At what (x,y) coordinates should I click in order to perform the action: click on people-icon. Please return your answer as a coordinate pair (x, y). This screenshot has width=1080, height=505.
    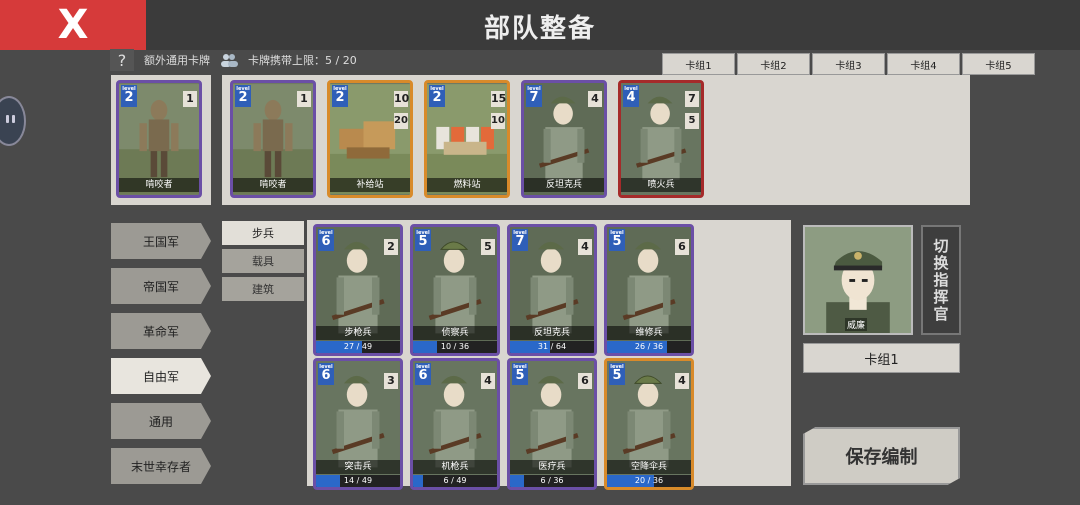
    Looking at the image, I should click on (229, 60).